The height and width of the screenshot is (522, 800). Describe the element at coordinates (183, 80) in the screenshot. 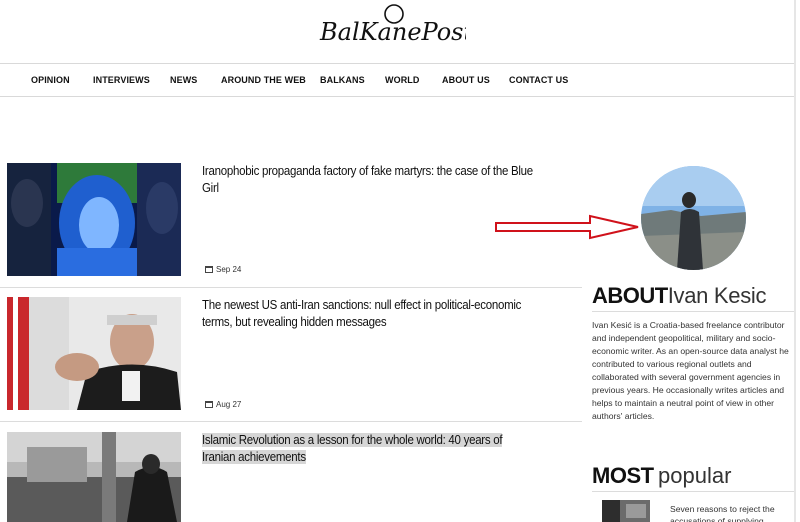

I see `nav-news: NEWS` at that location.